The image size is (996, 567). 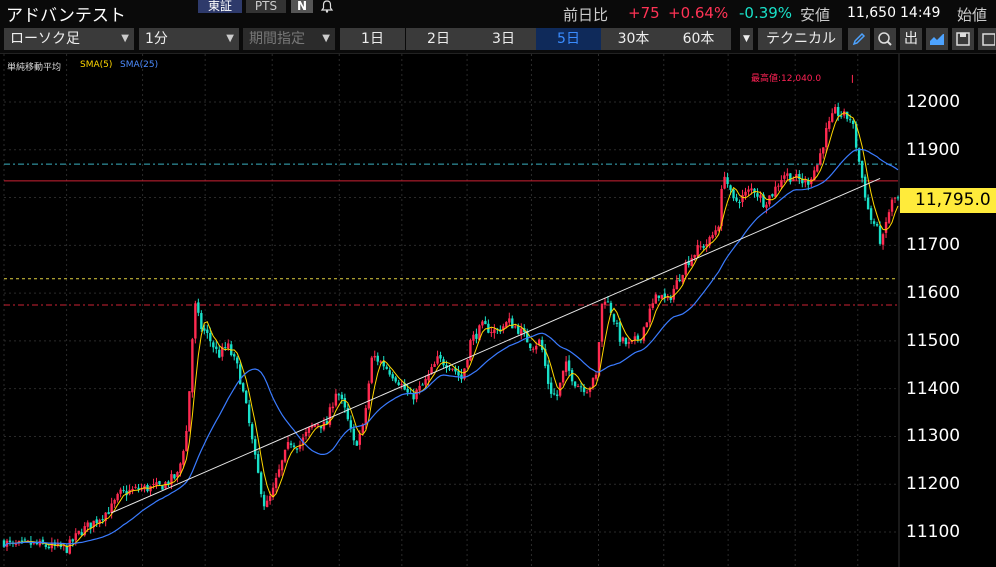 What do you see at coordinates (220, 6) in the screenshot?
I see `exchange-tse-button: 東証` at bounding box center [220, 6].